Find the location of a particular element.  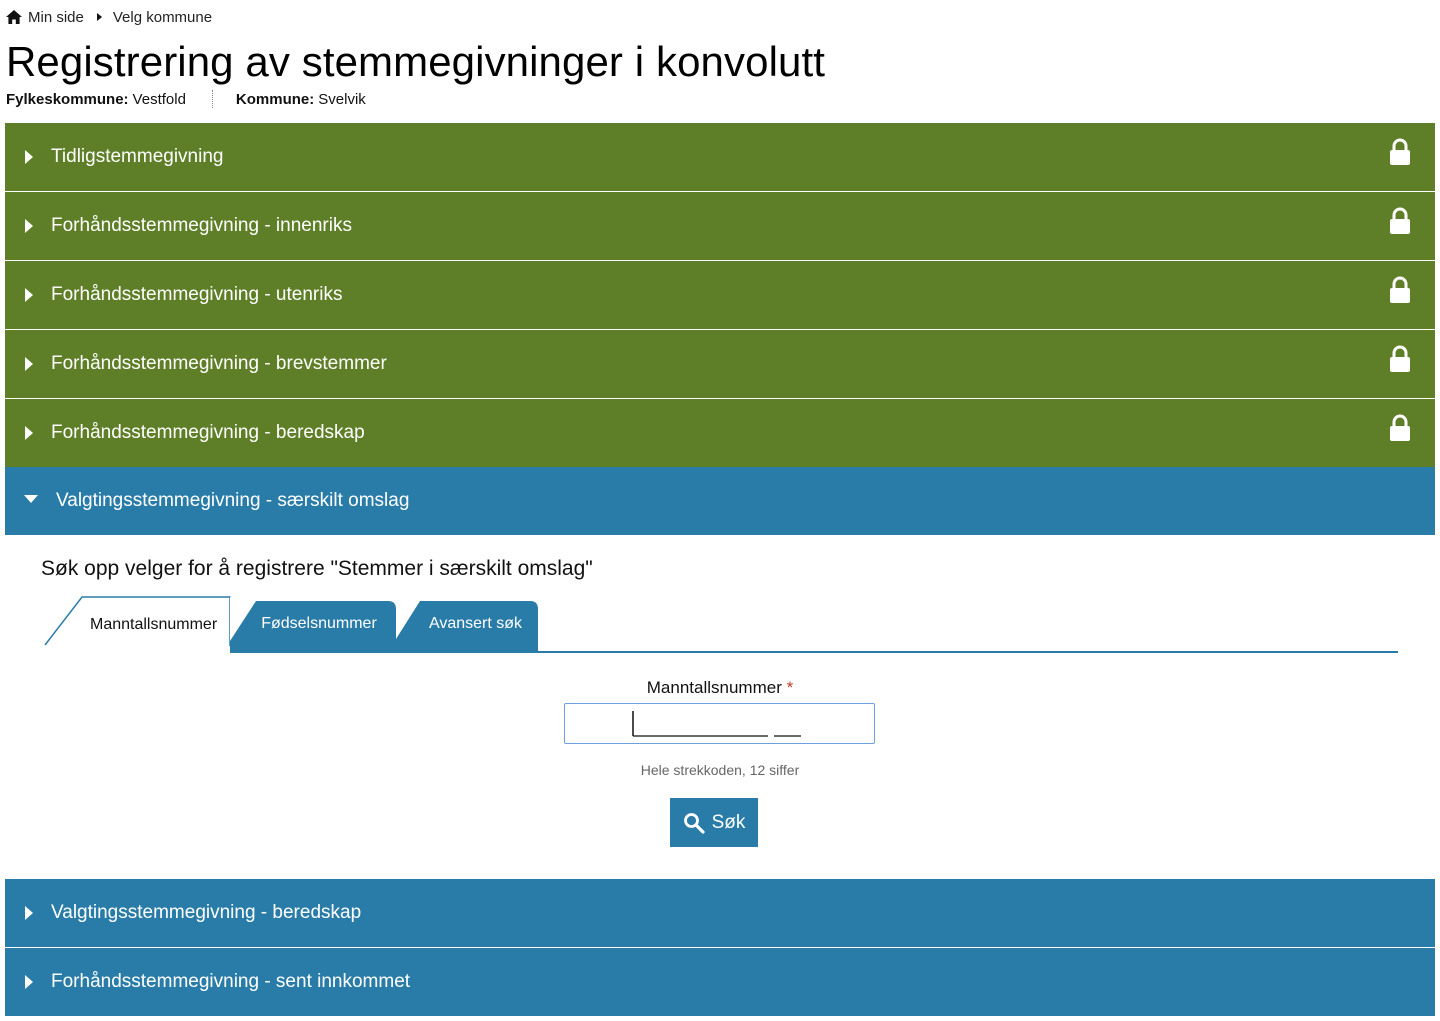

accordion-forhand-sent-innkommet: Forhåndsstemmegivning - sent innkommet is located at coordinates (720, 982).